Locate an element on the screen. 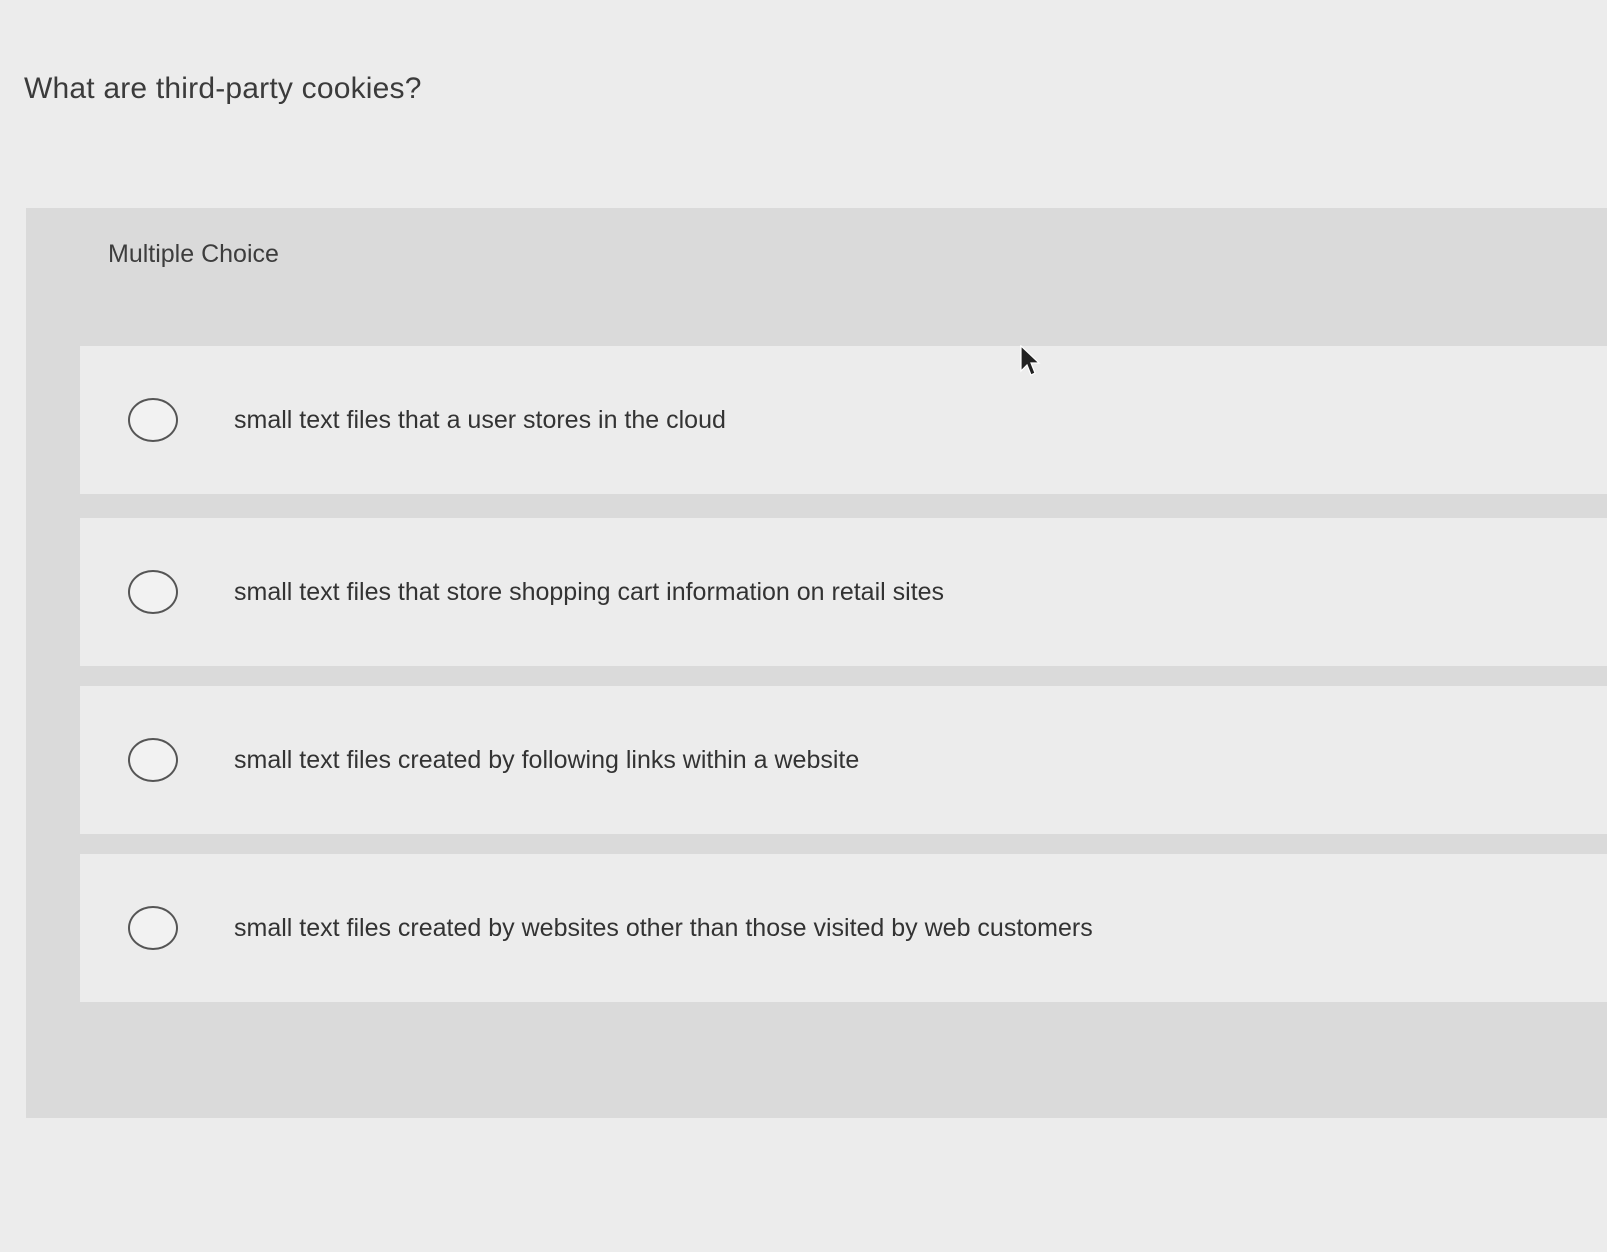 Image resolution: width=1607 pixels, height=1252 pixels. question-type-label: Multiple Choice is located at coordinates (193, 254).